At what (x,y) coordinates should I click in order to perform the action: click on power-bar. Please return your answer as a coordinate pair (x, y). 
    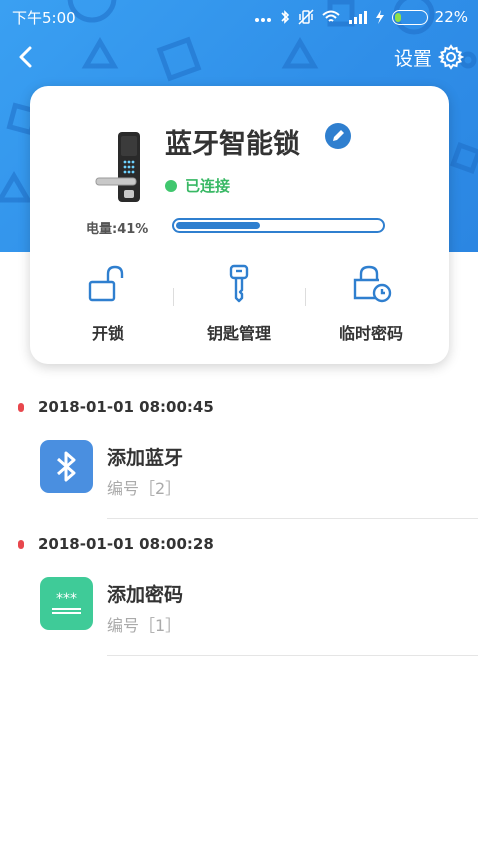
    Looking at the image, I should click on (278, 225).